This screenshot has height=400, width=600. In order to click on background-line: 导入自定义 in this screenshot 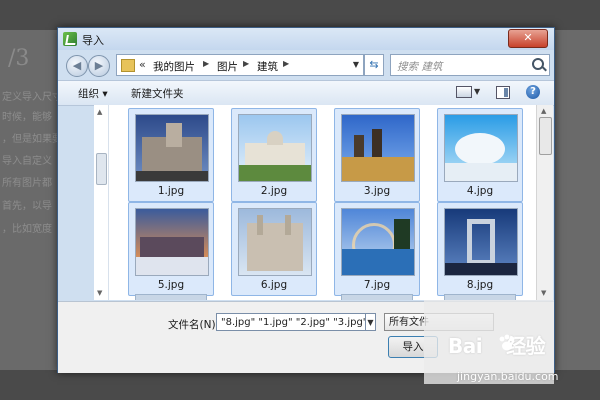, I will do `click(27, 161)`.